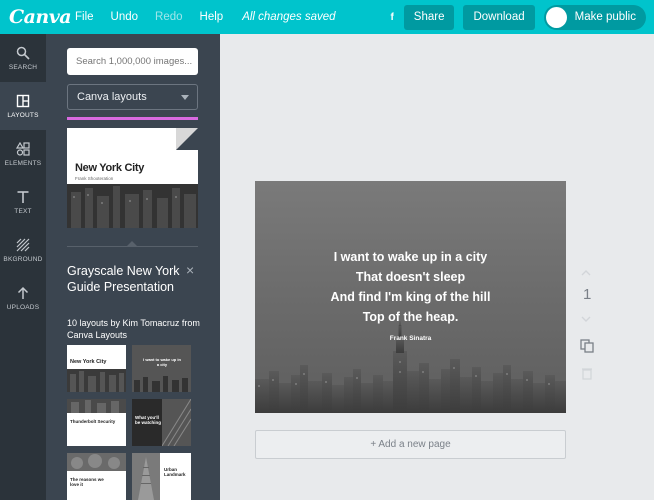 This screenshot has width=654, height=500. What do you see at coordinates (23, 115) in the screenshot?
I see `rail-label-layouts: LAYOUTS` at bounding box center [23, 115].